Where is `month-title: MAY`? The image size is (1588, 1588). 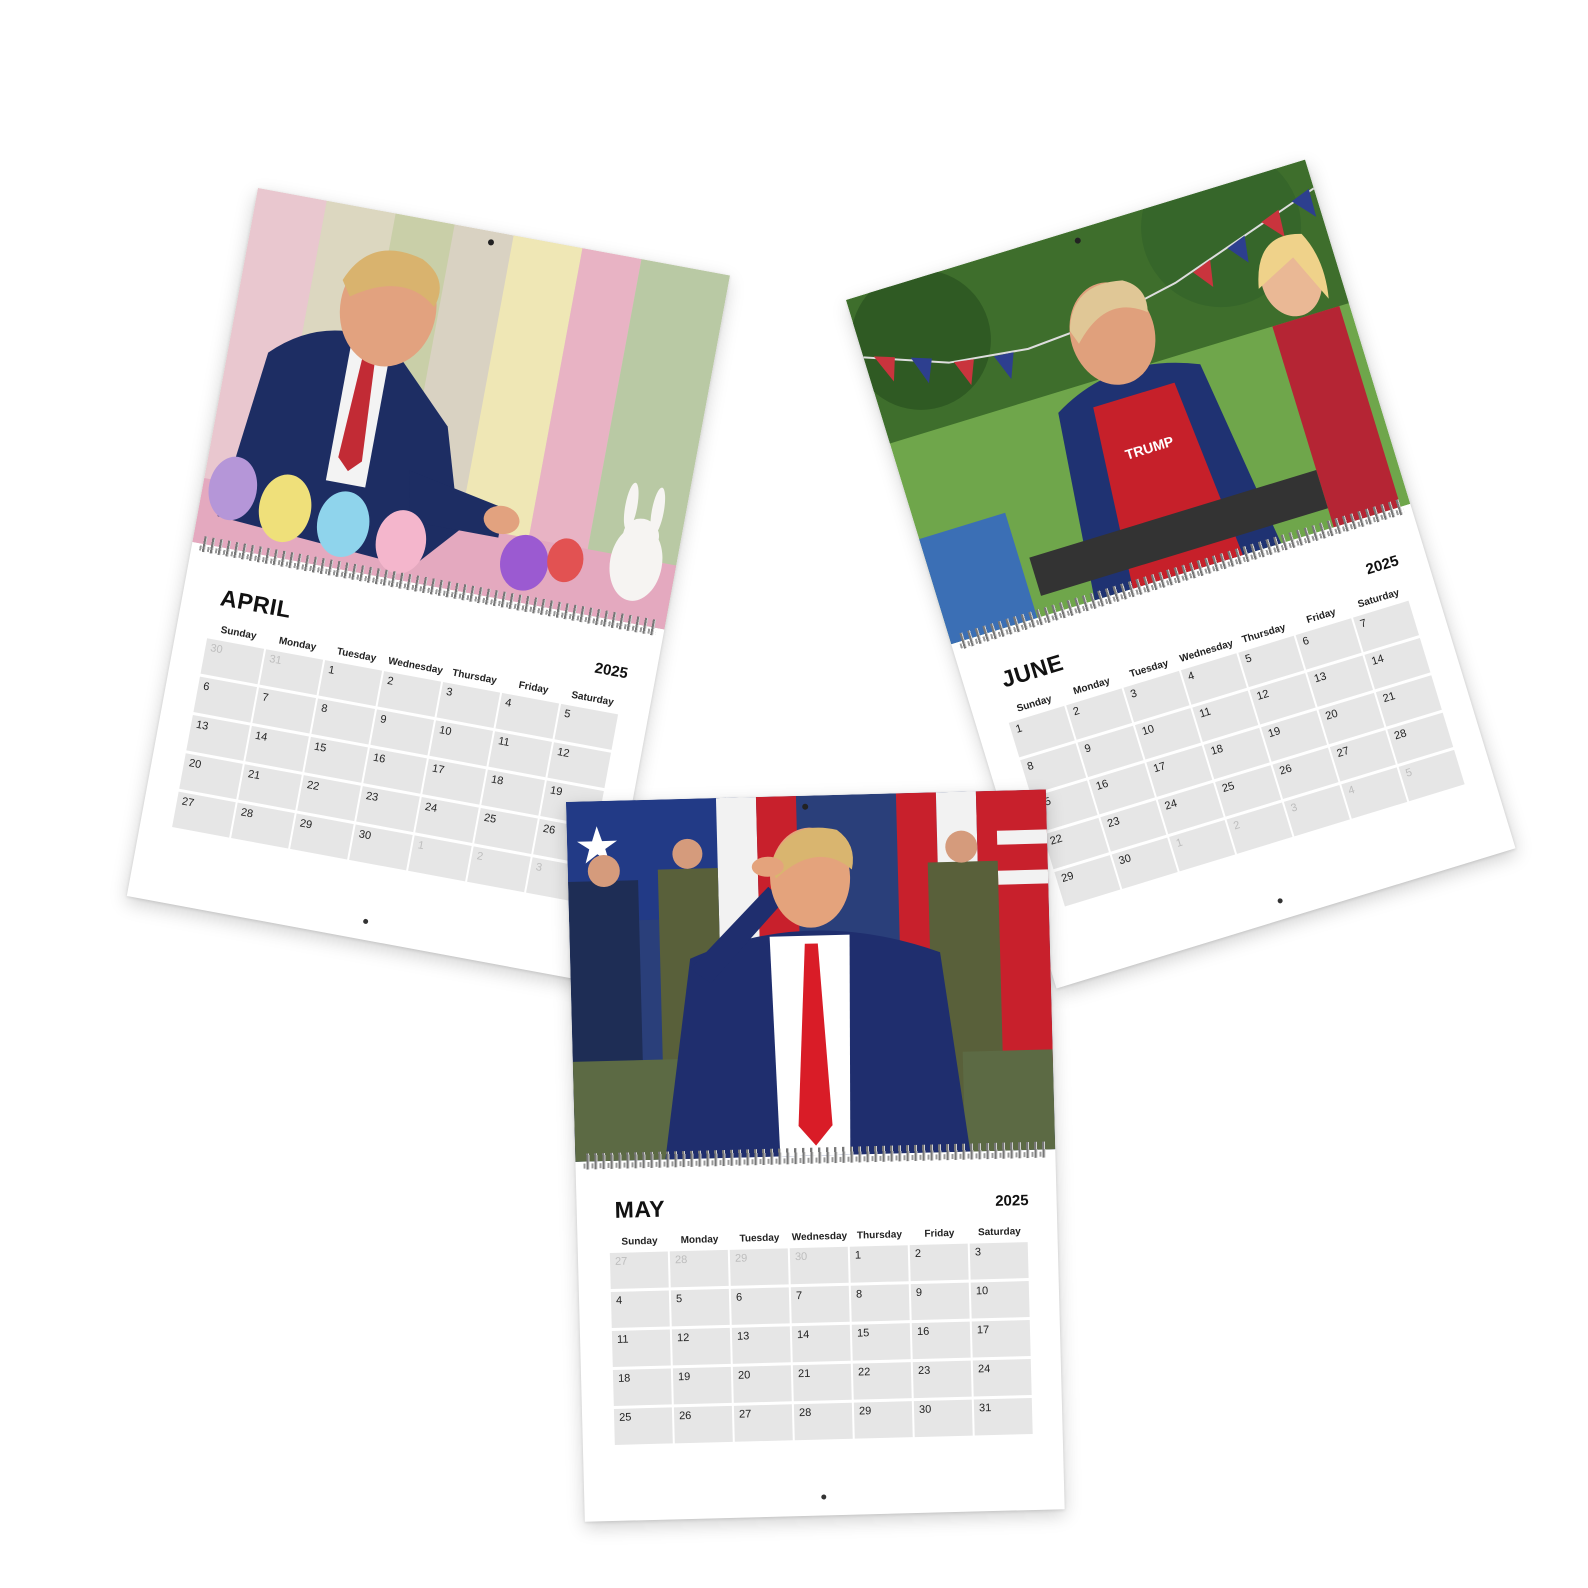
month-title: MAY is located at coordinates (640, 1209).